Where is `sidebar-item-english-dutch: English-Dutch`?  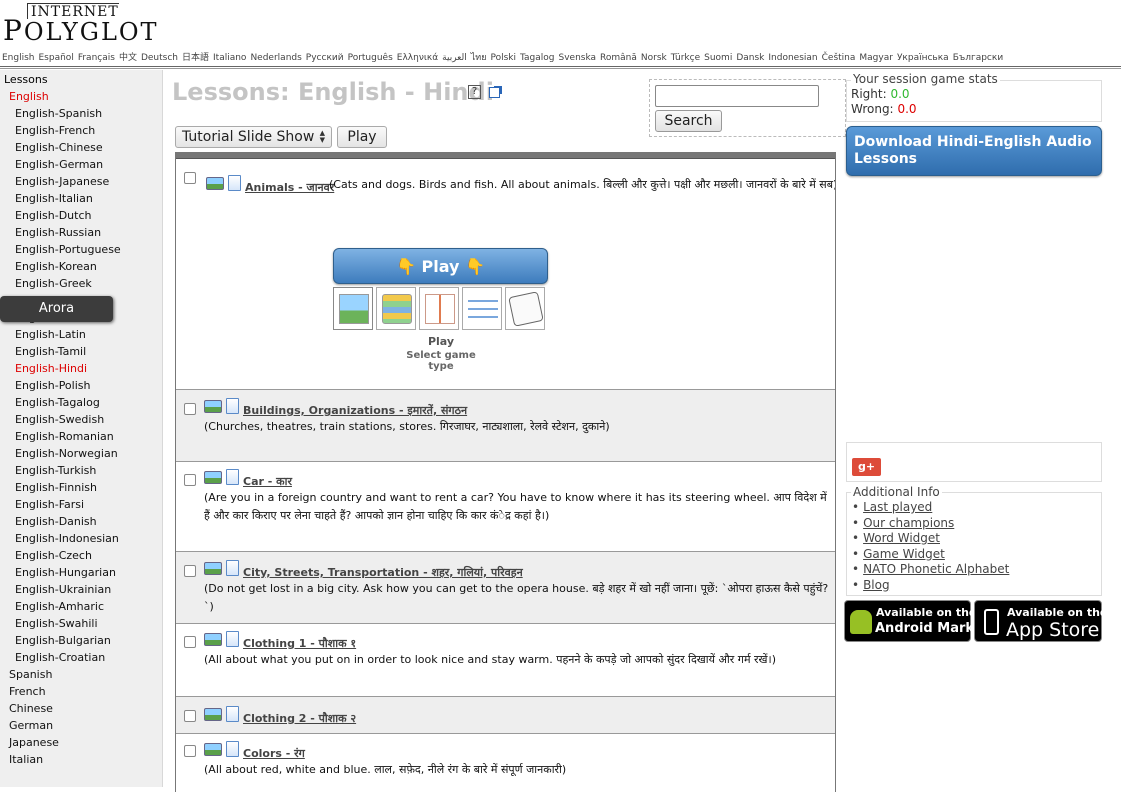
sidebar-item-english-dutch: English-Dutch is located at coordinates (53, 215).